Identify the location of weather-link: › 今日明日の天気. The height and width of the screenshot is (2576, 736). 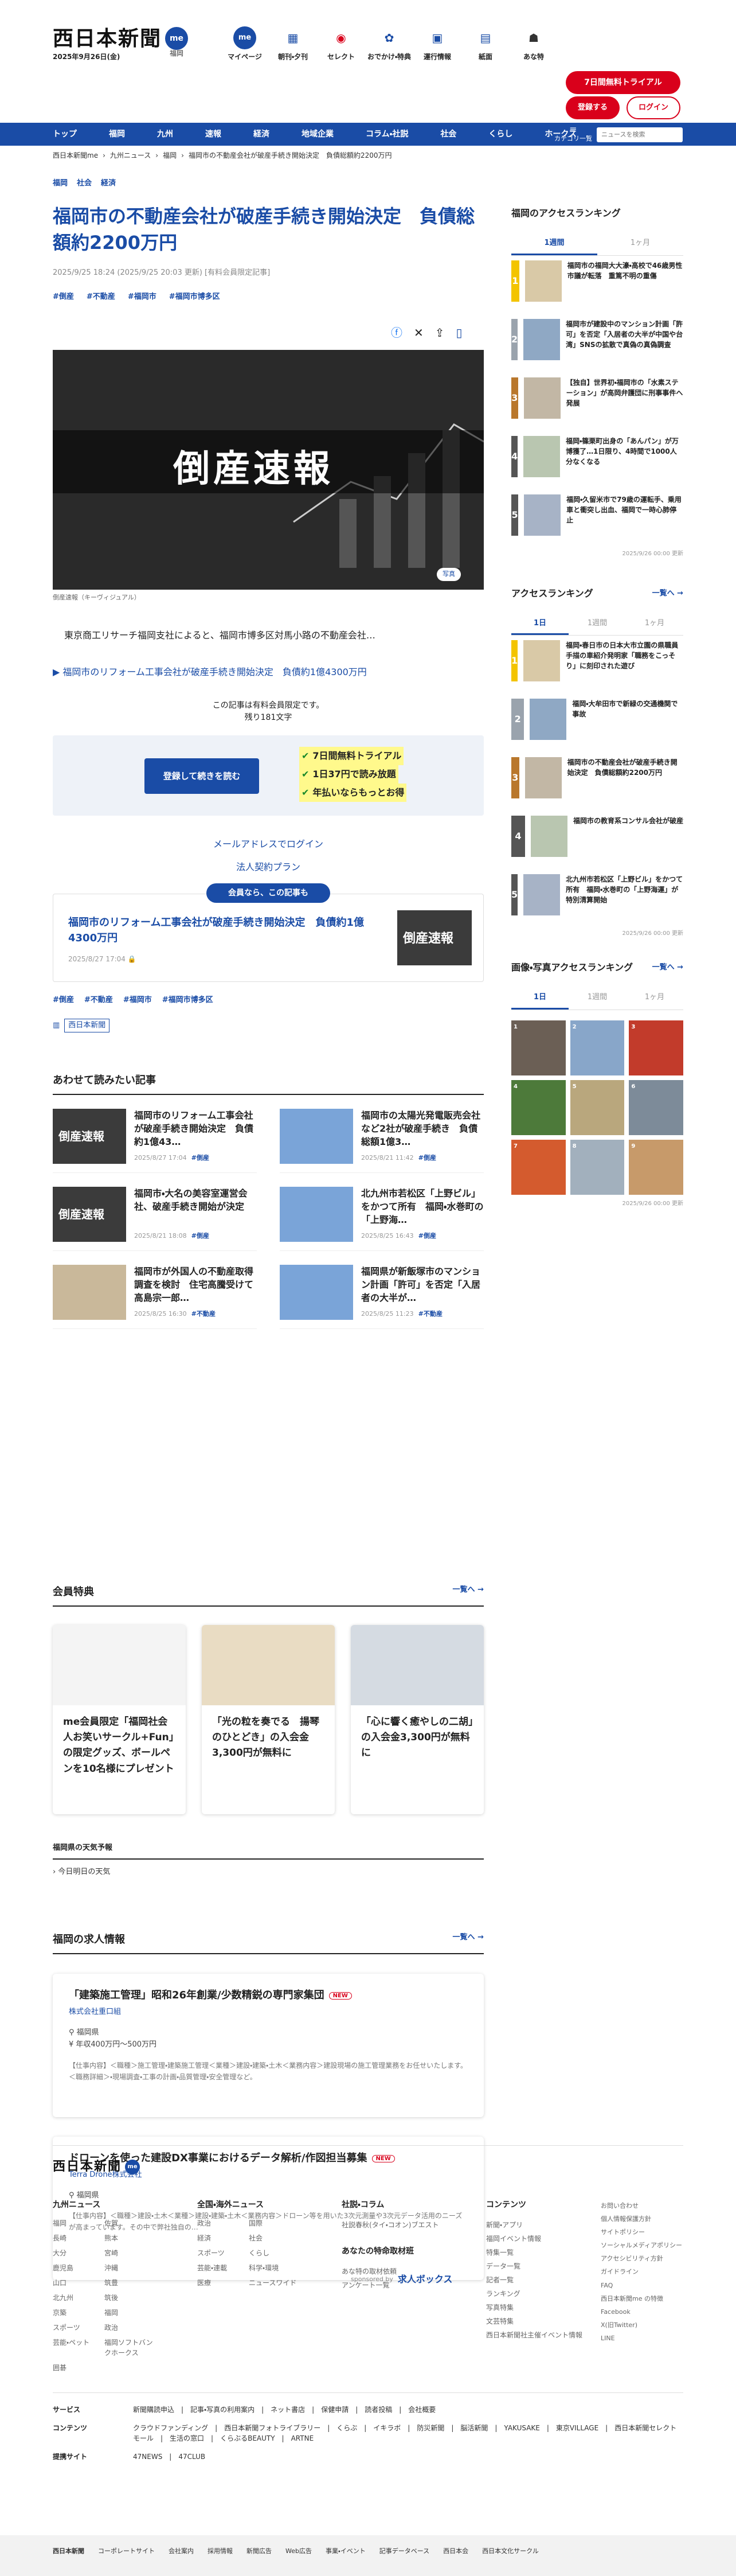
(268, 1872).